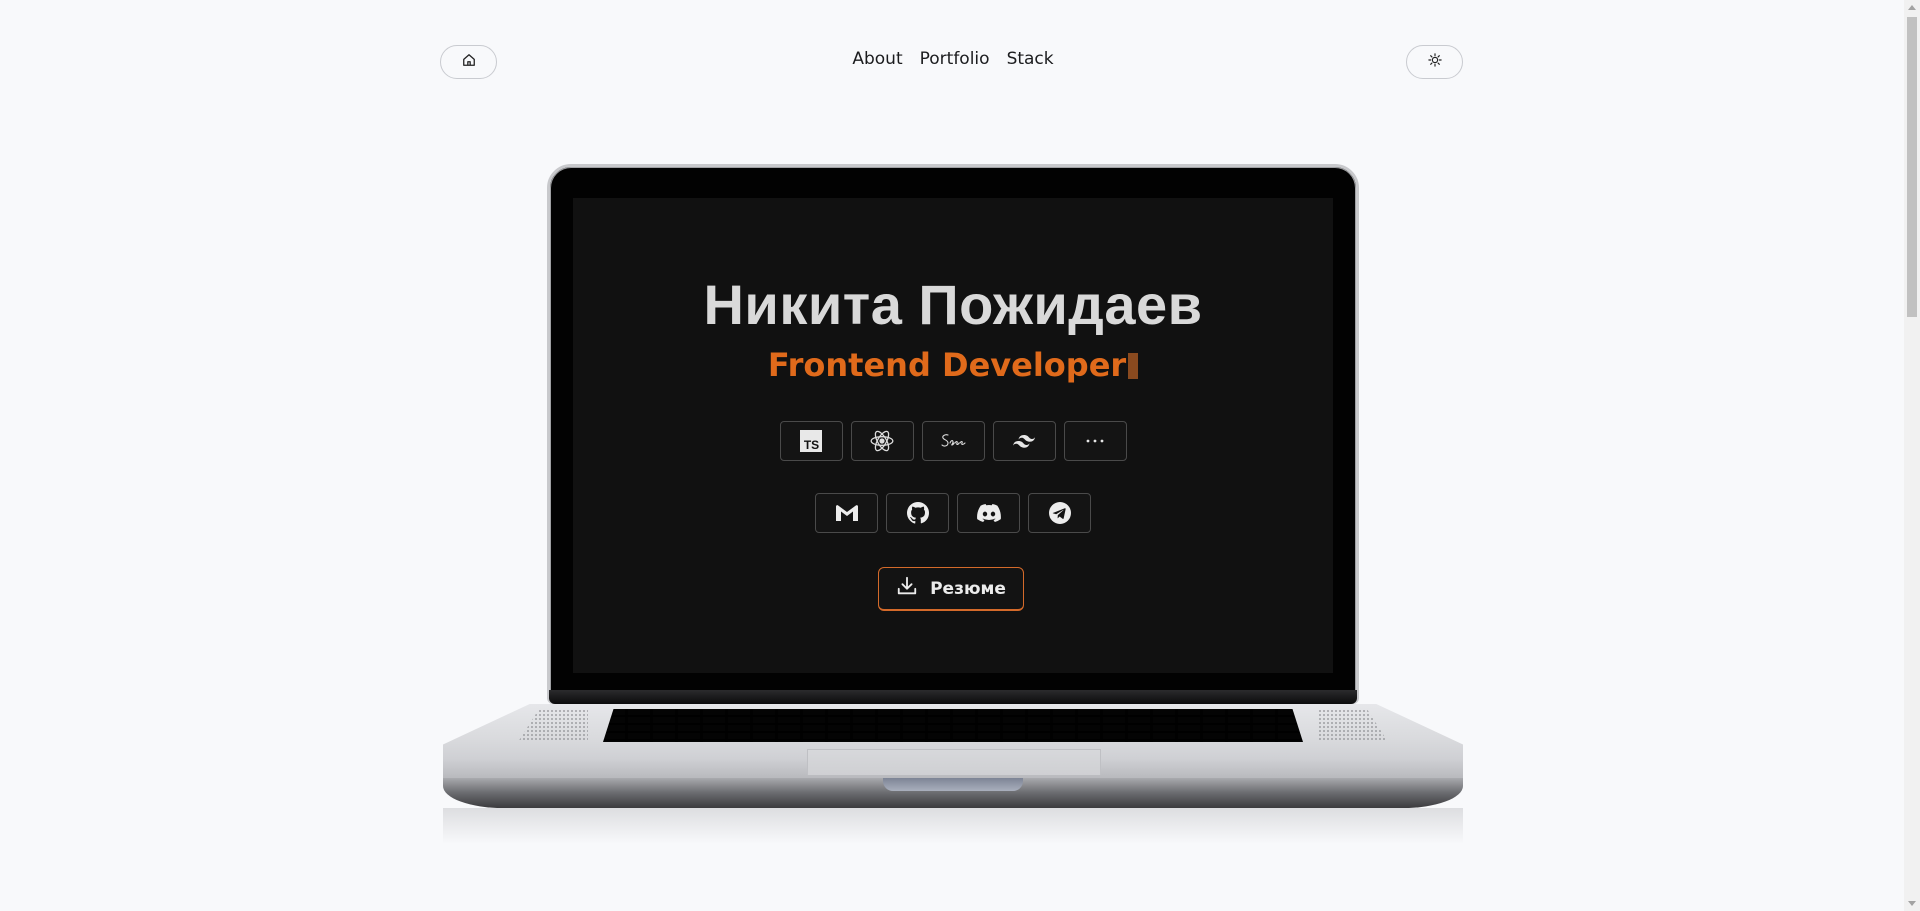 The width and height of the screenshot is (1920, 911). What do you see at coordinates (1030, 59) in the screenshot?
I see `nav-stack: Stack` at bounding box center [1030, 59].